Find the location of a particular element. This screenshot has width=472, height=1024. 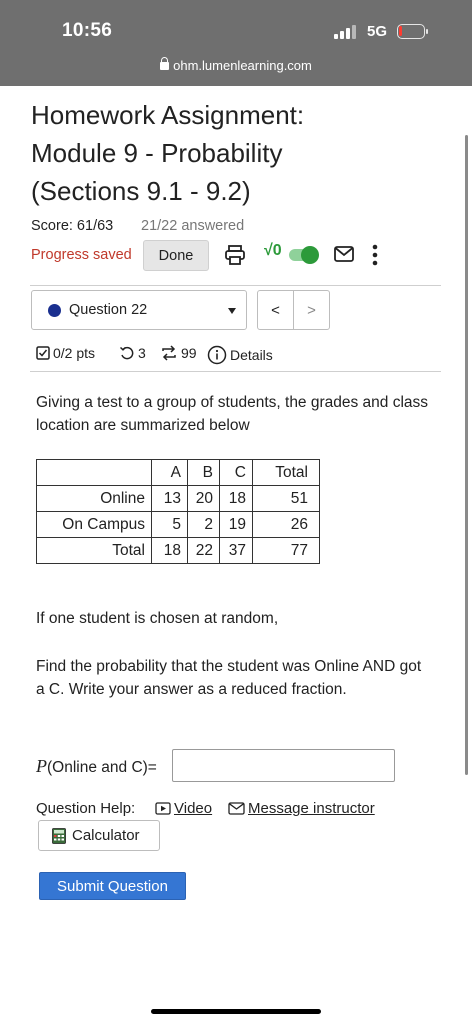

page-scrollbar is located at coordinates (466, 455).